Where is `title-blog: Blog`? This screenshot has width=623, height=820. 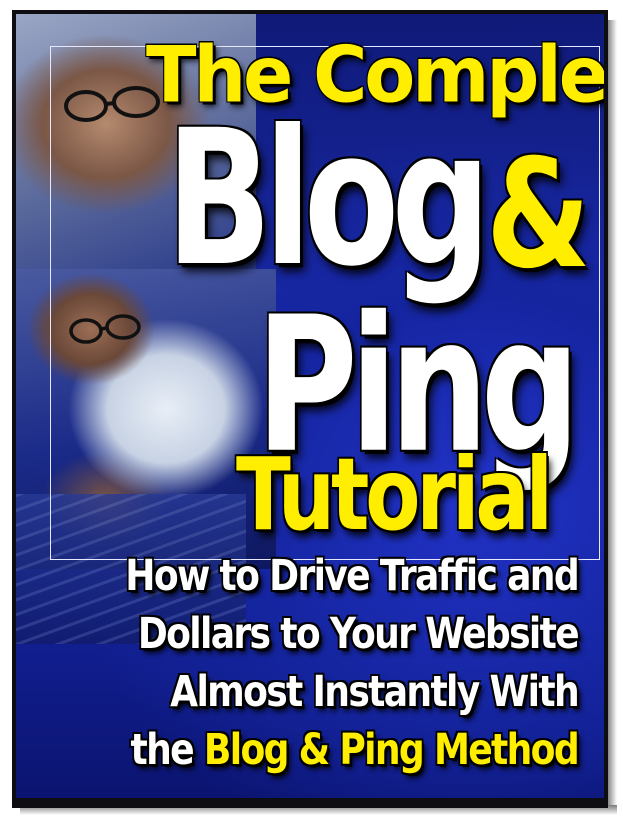 title-blog: Blog is located at coordinates (328, 198).